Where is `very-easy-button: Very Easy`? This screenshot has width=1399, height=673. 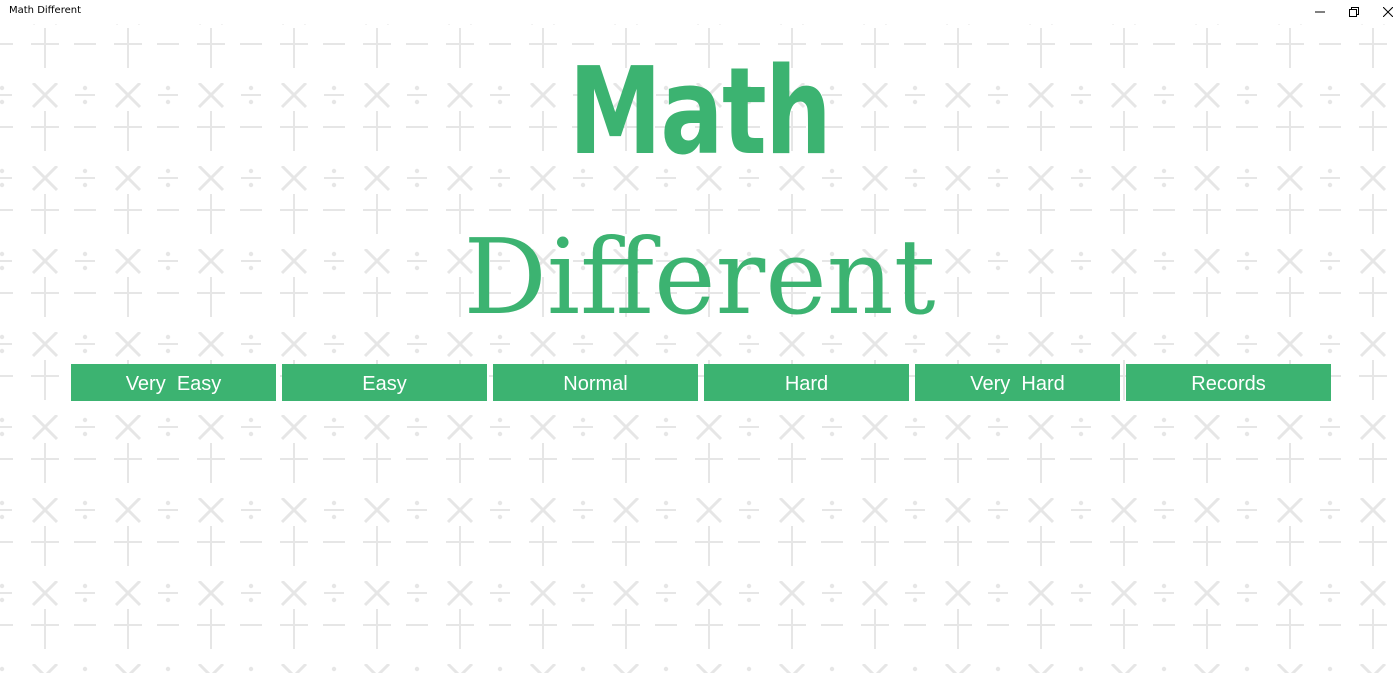
very-easy-button: Very Easy is located at coordinates (173, 382).